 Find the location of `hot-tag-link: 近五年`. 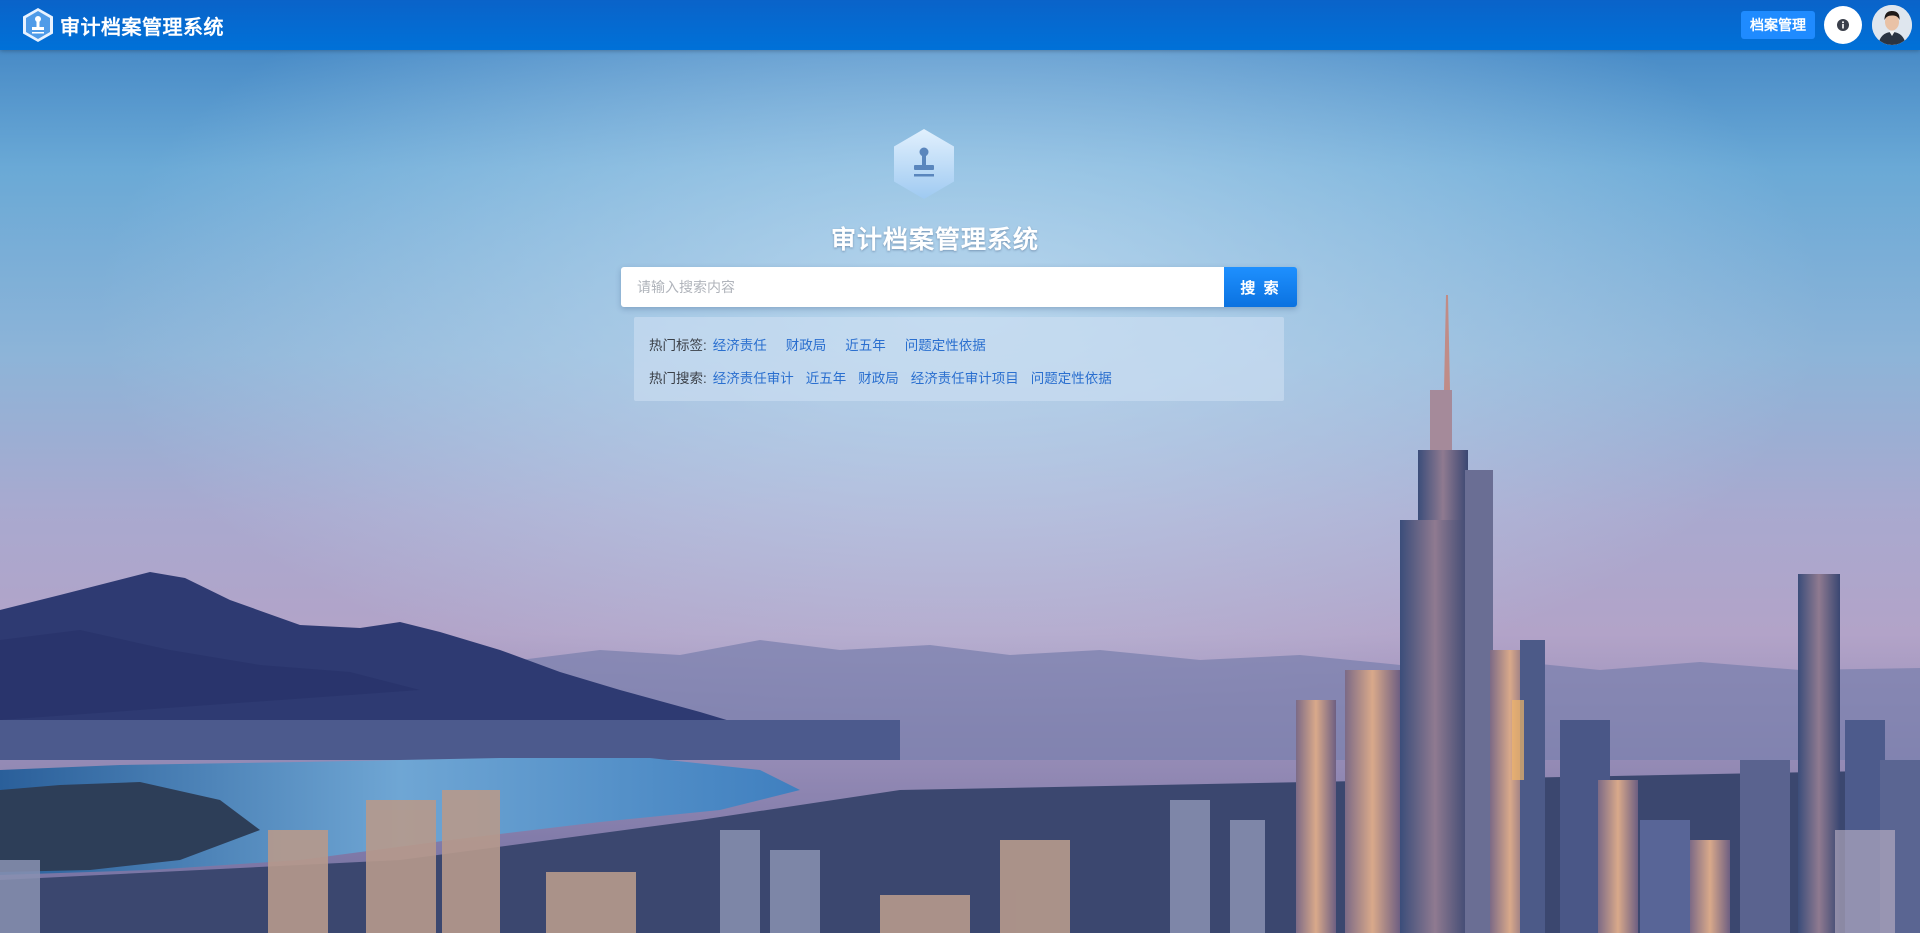

hot-tag-link: 近五年 is located at coordinates (865, 344).